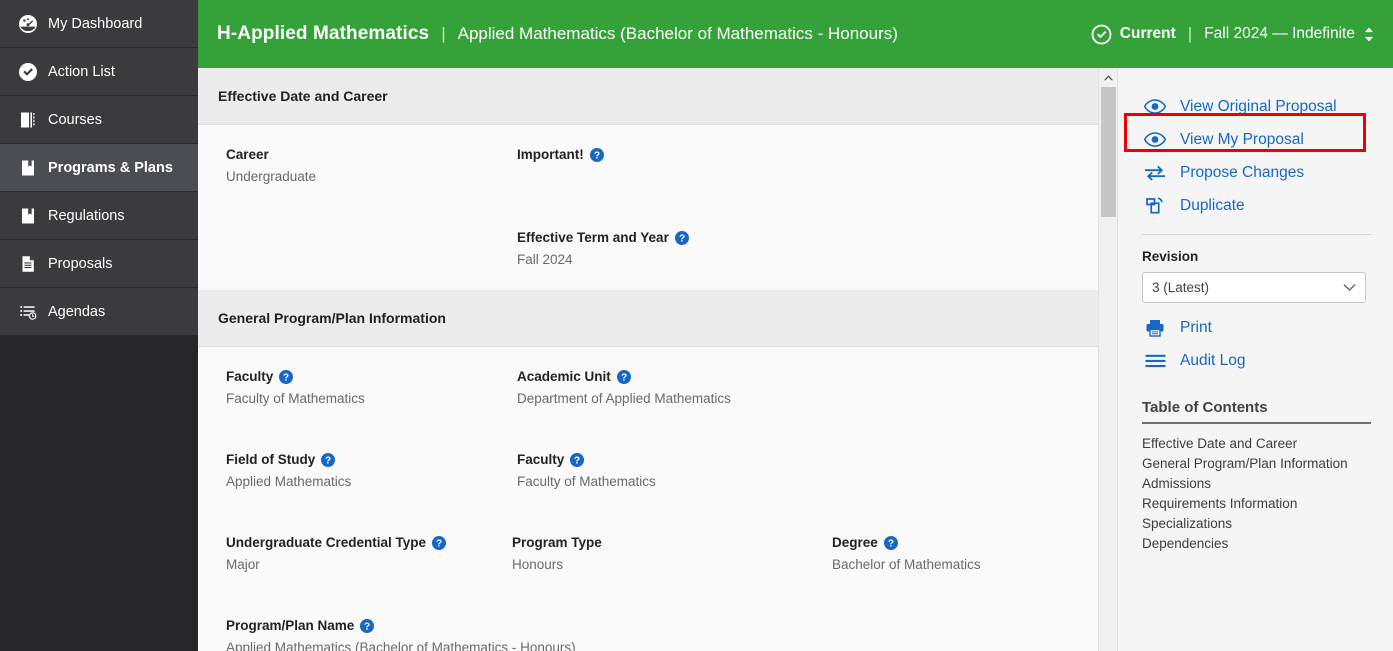 This screenshot has height=651, width=1393. I want to click on view-my-proposal-link: View My Proposal, so click(1256, 139).